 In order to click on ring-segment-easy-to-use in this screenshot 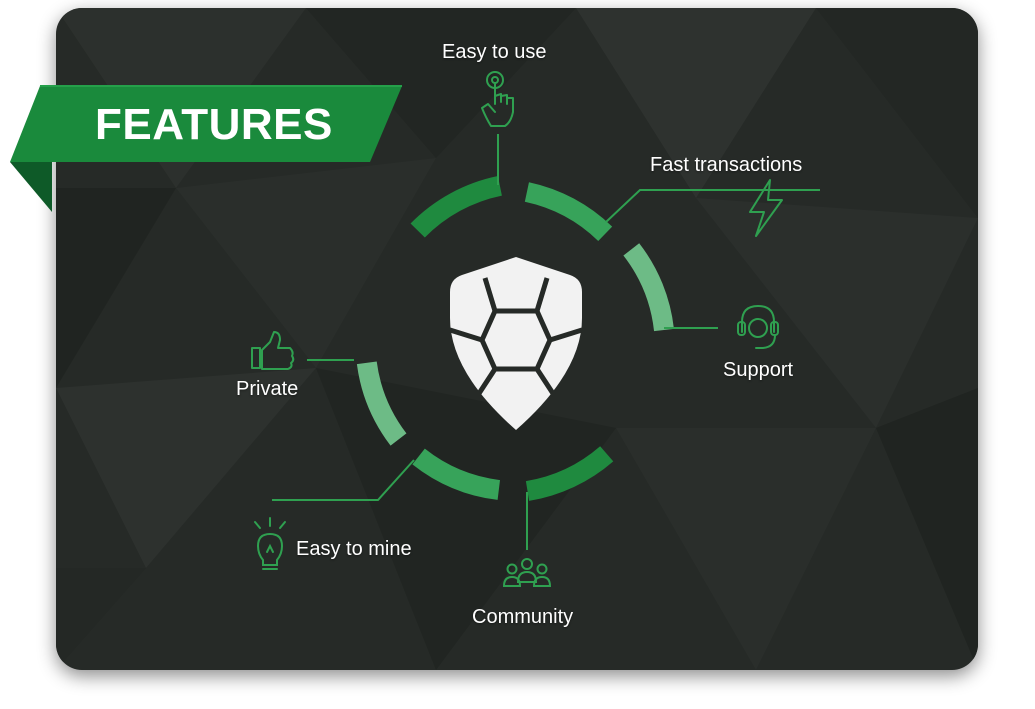, I will do `click(456, 207)`.